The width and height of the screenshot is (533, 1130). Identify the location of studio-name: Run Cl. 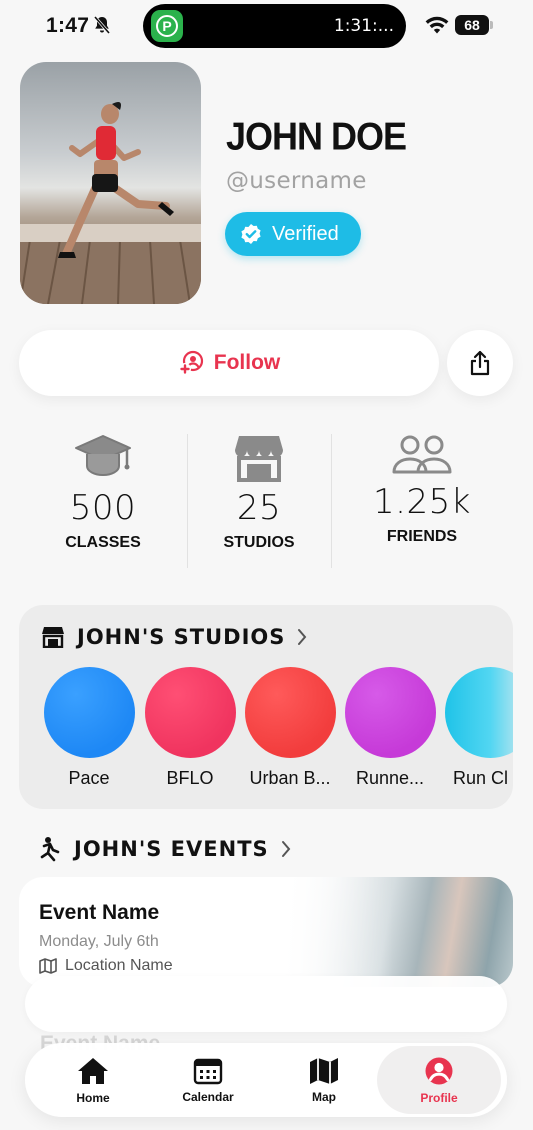
(481, 778).